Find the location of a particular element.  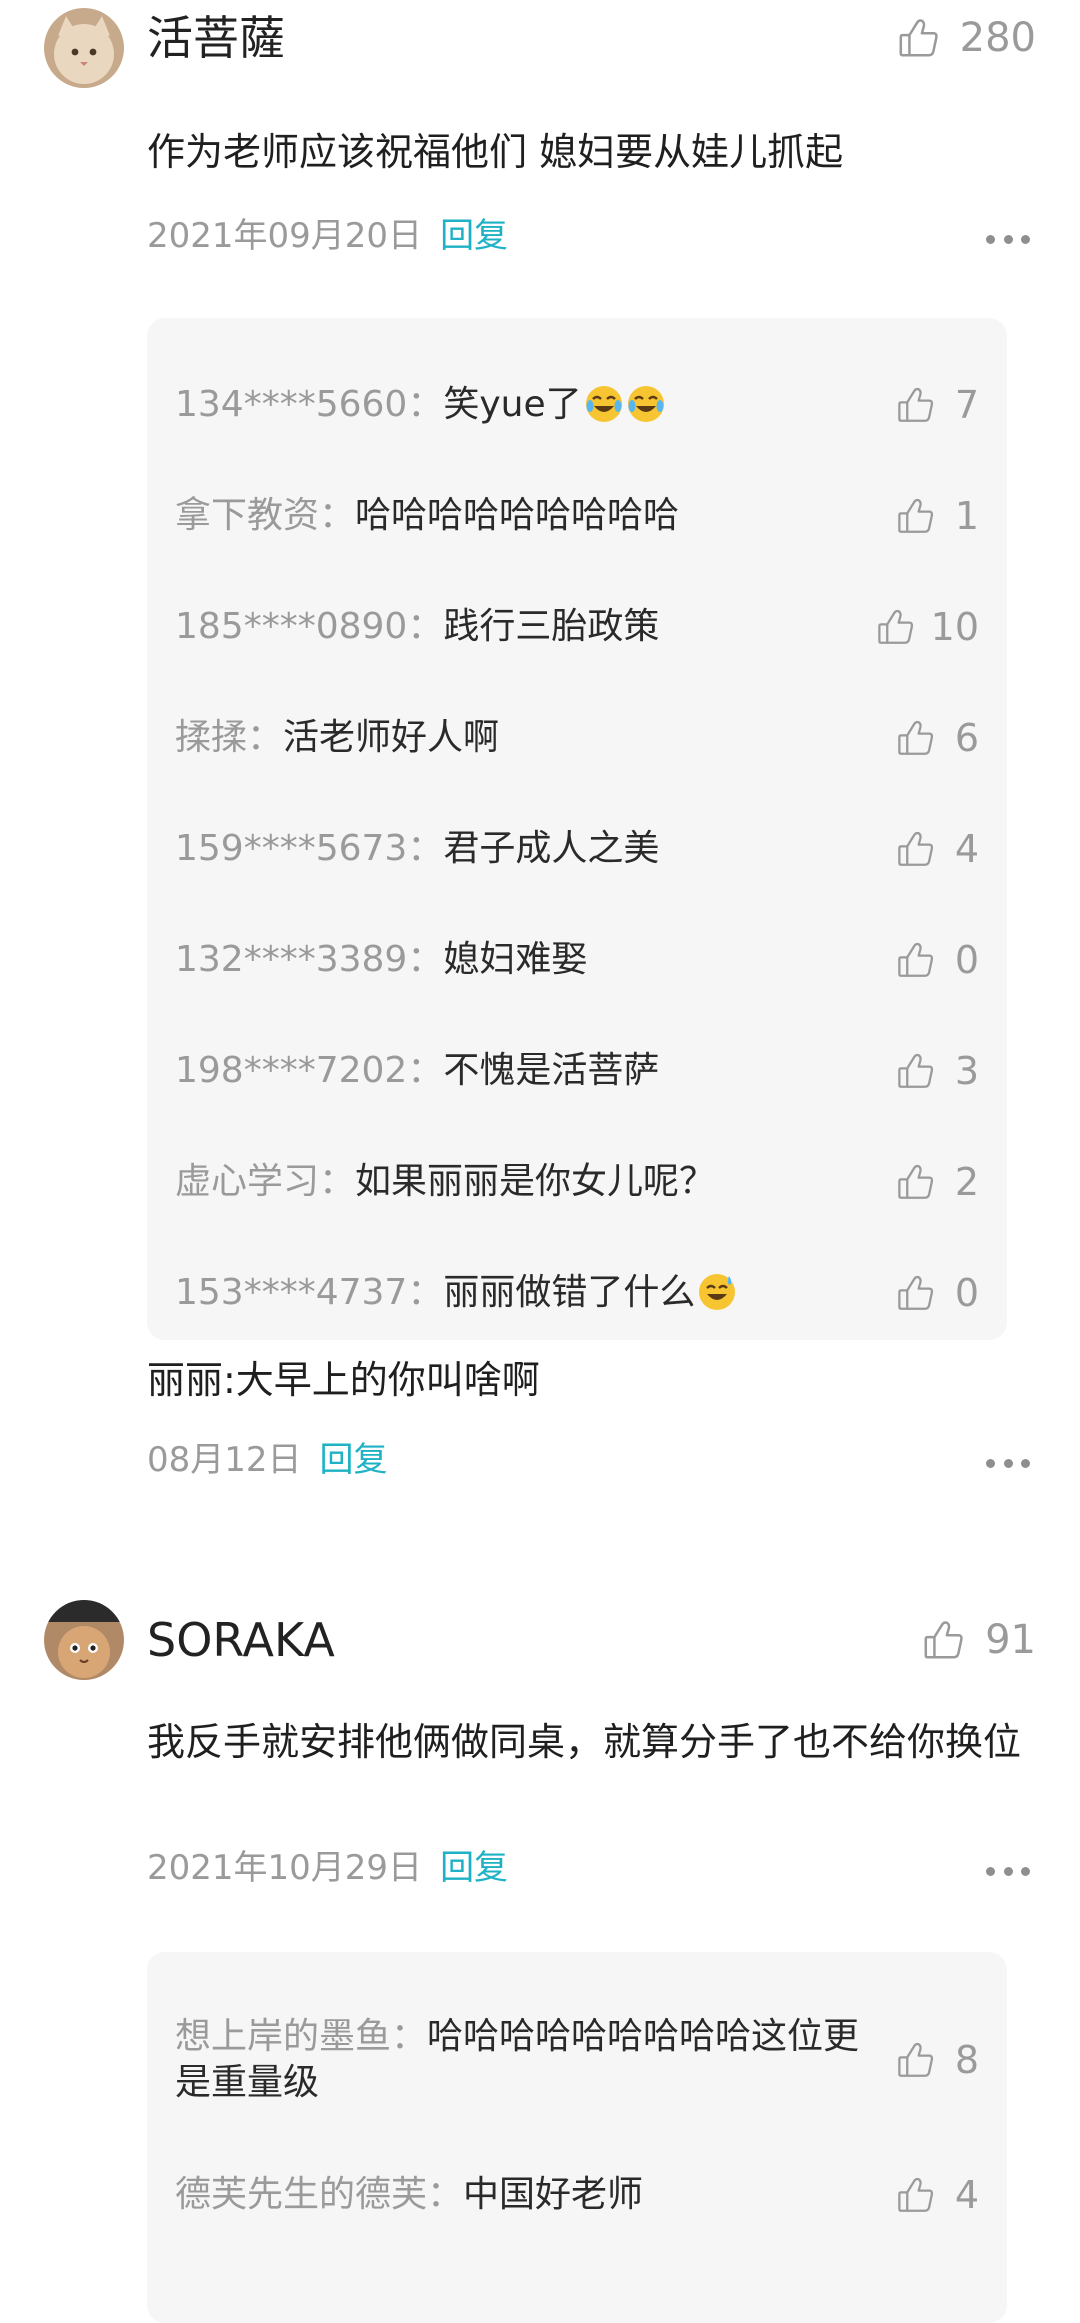

like-count: 280 is located at coordinates (997, 38).